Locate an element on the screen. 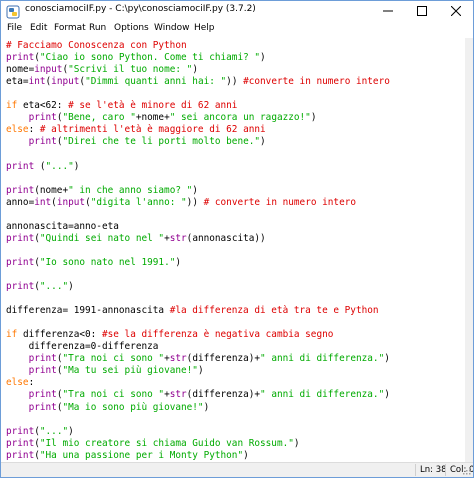 The image size is (474, 478). code-token-plain: annonascita=anno-eta is located at coordinates (62, 226).